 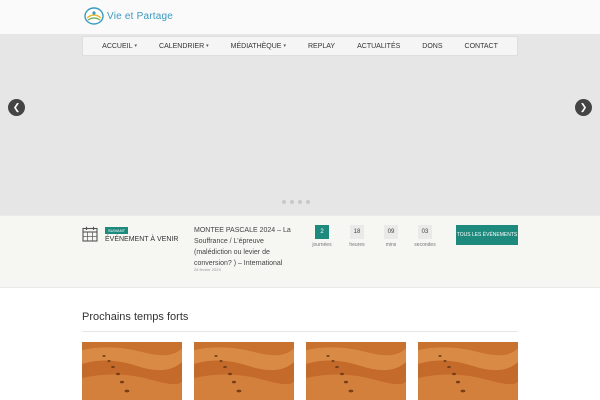 I want to click on nav-item-contact: Contact, so click(x=481, y=46).